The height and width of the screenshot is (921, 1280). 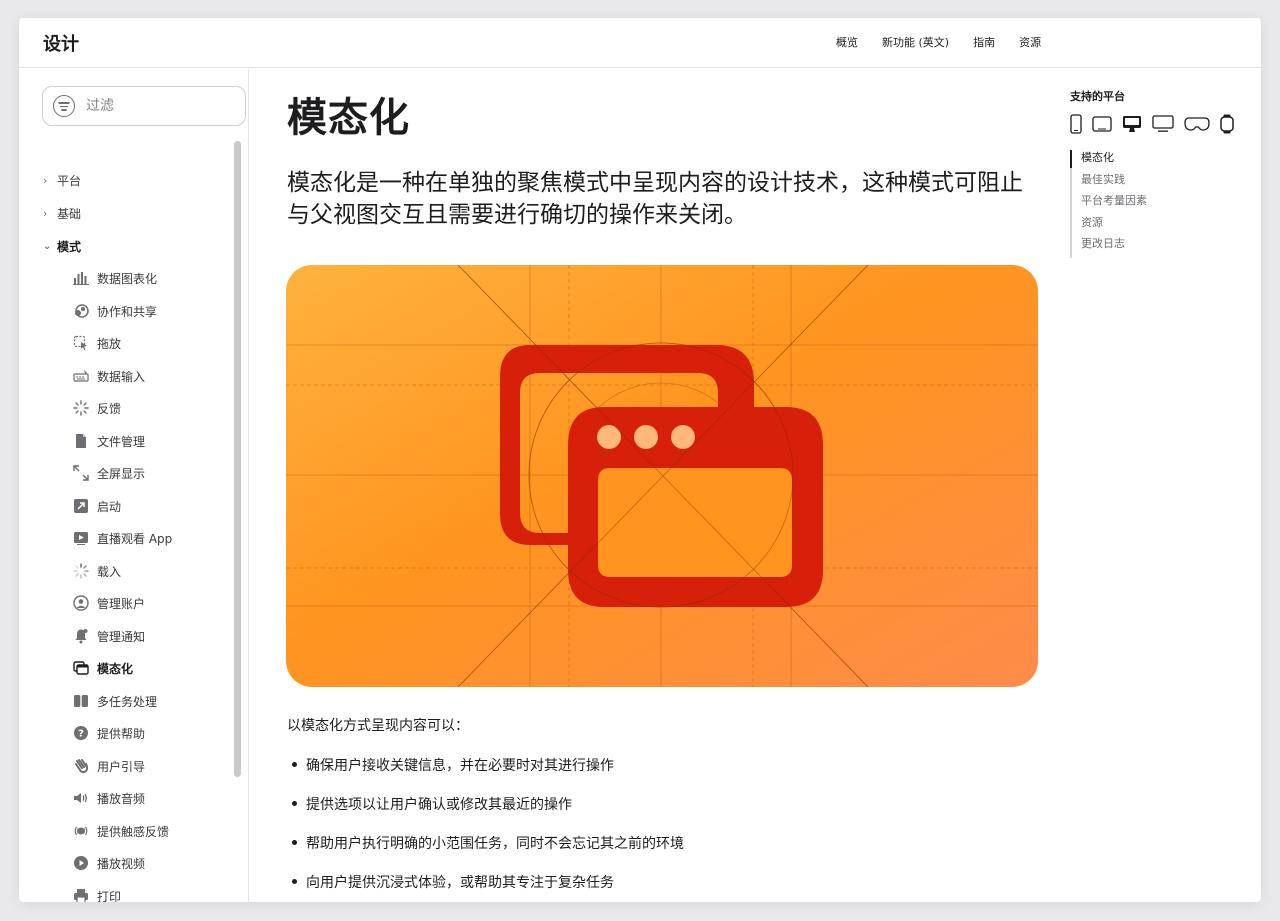 What do you see at coordinates (121, 863) in the screenshot?
I see `sidebar-item-label: 播放视频` at bounding box center [121, 863].